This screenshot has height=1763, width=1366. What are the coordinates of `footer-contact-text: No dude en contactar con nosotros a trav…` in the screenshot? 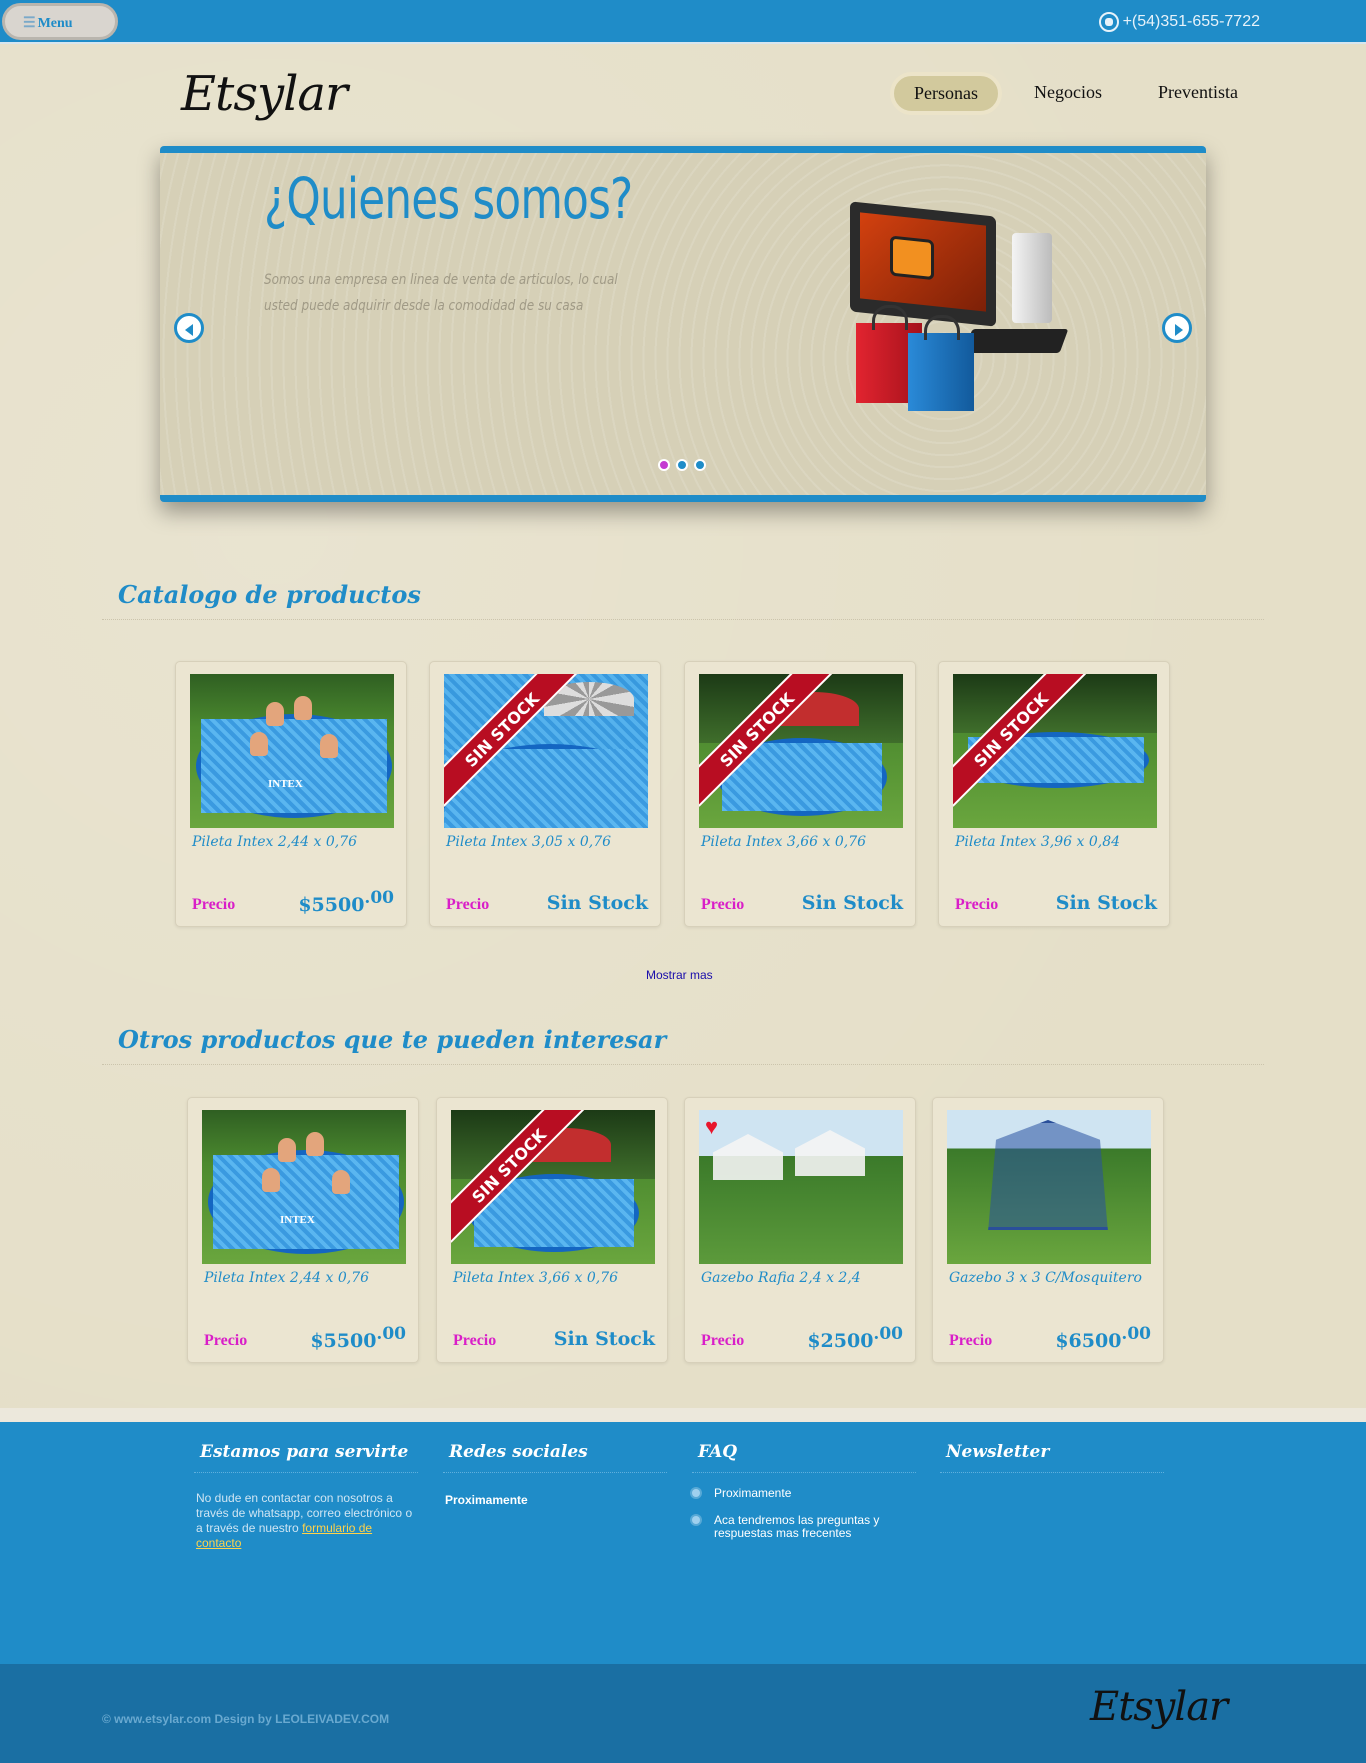 It's located at (304, 1520).